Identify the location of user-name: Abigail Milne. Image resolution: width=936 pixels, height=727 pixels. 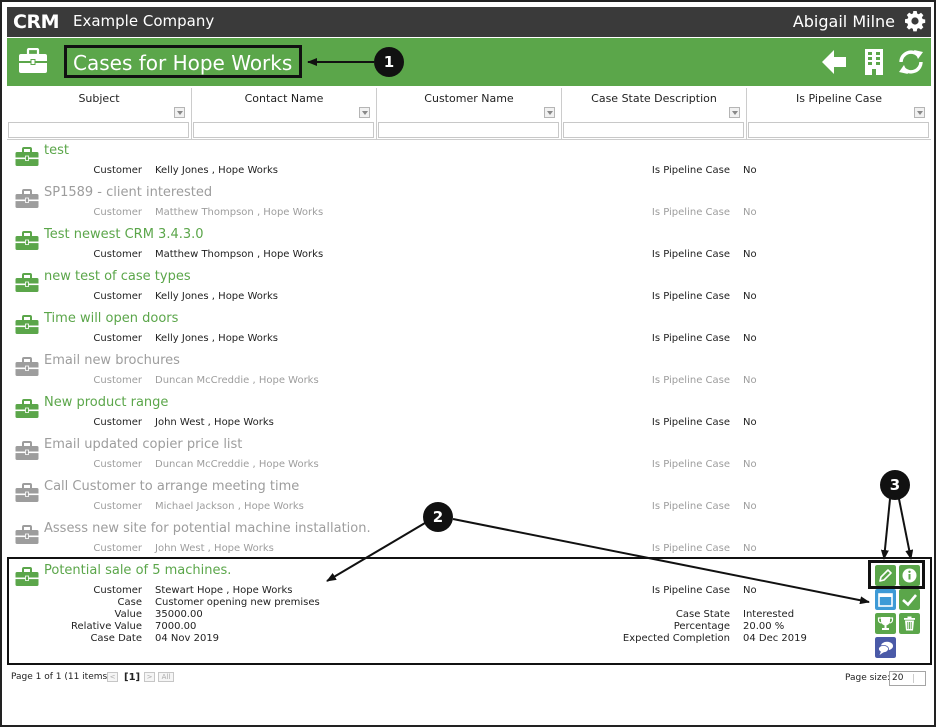
(844, 21).